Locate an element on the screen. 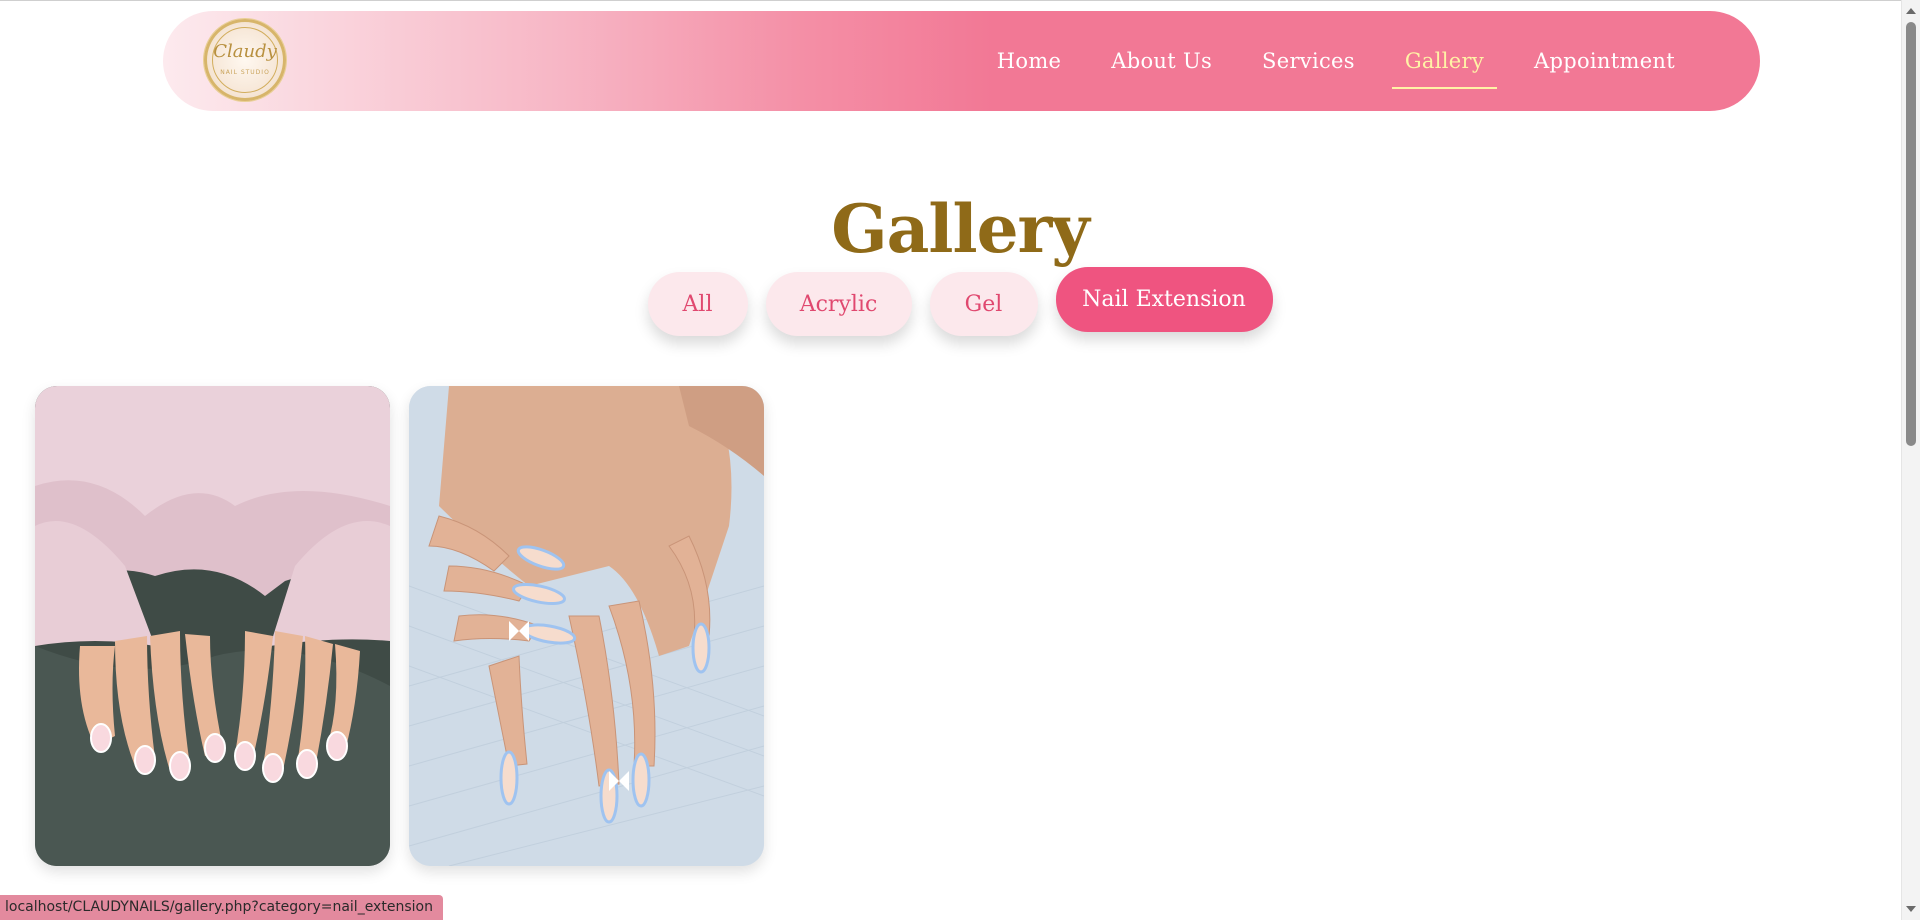  filter-acrylic-button: Acrylic is located at coordinates (838, 304).